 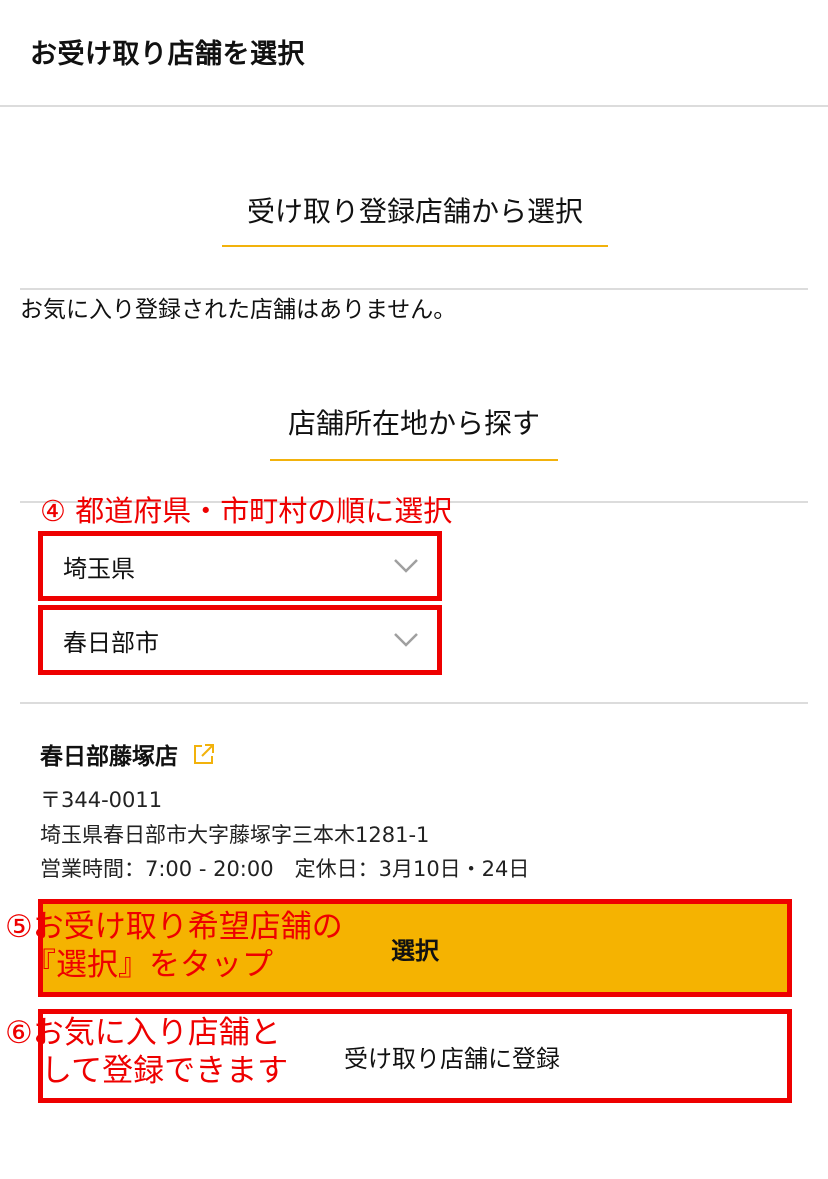 I want to click on external-link-icon, so click(x=204, y=754).